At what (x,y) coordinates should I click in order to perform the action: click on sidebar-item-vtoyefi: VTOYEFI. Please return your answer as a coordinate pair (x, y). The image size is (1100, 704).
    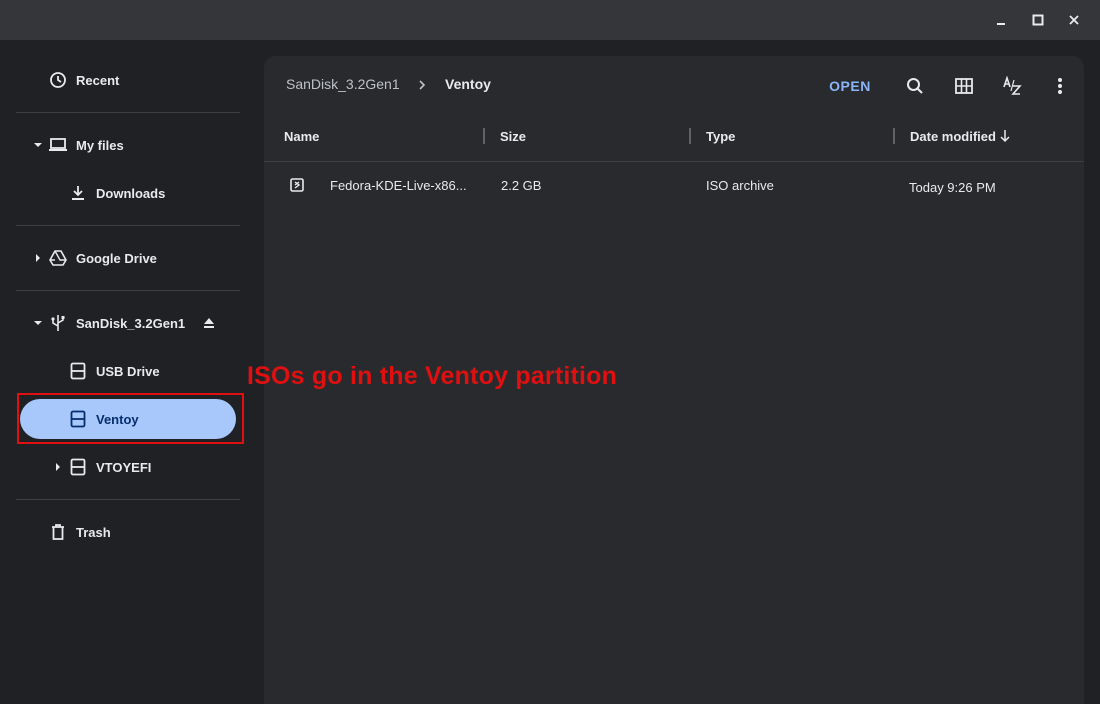
    Looking at the image, I should click on (130, 467).